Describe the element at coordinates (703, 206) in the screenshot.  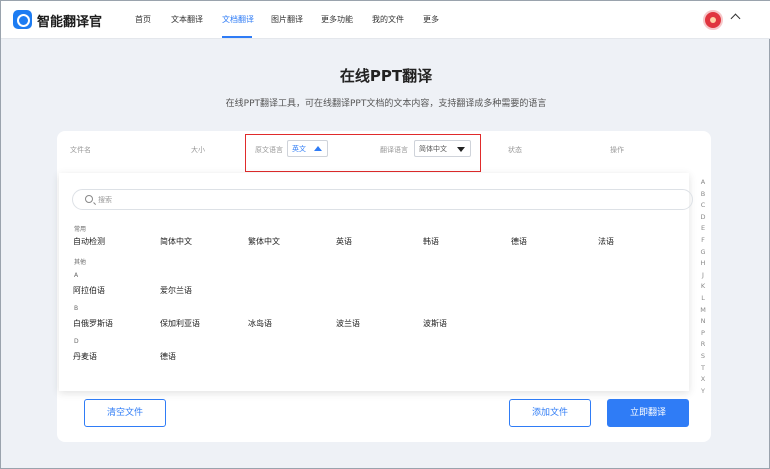
I see `alpha-letter: C` at that location.